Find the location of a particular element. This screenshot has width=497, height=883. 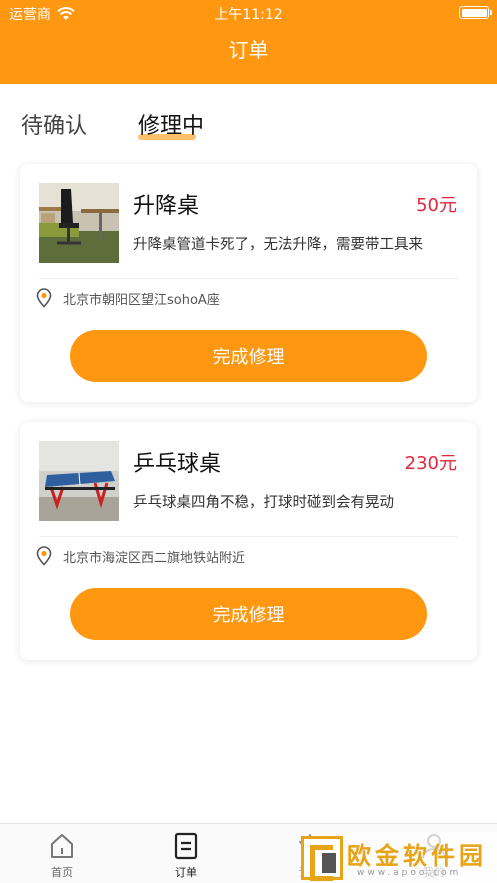

nav-order: 订单 is located at coordinates (186, 856).